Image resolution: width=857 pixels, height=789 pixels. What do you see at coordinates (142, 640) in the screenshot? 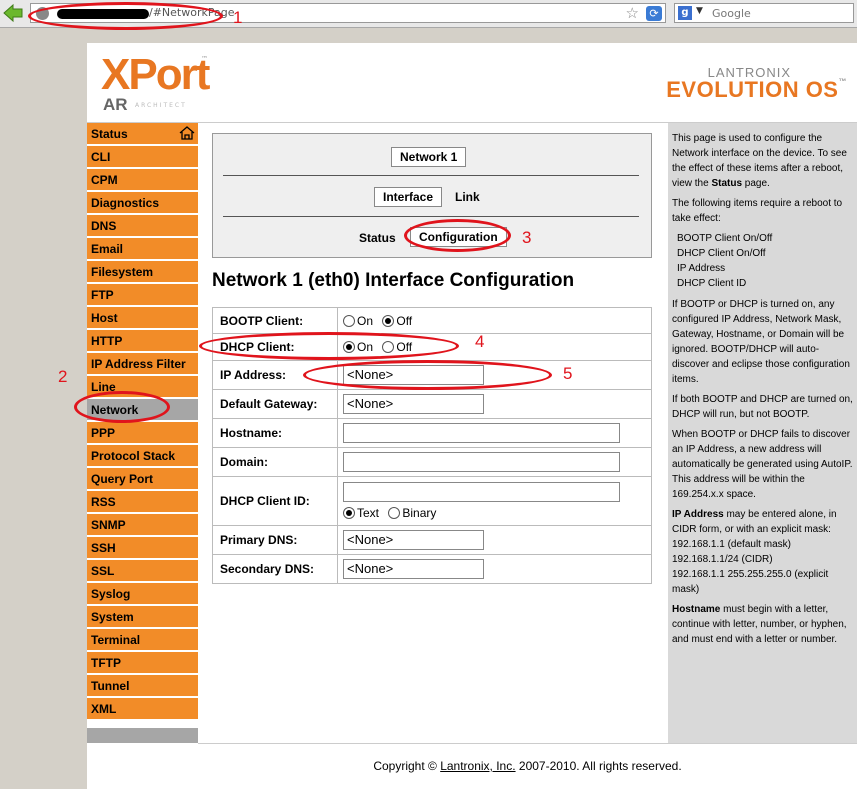
I see `sidebar-item-terminal: Terminal` at bounding box center [142, 640].